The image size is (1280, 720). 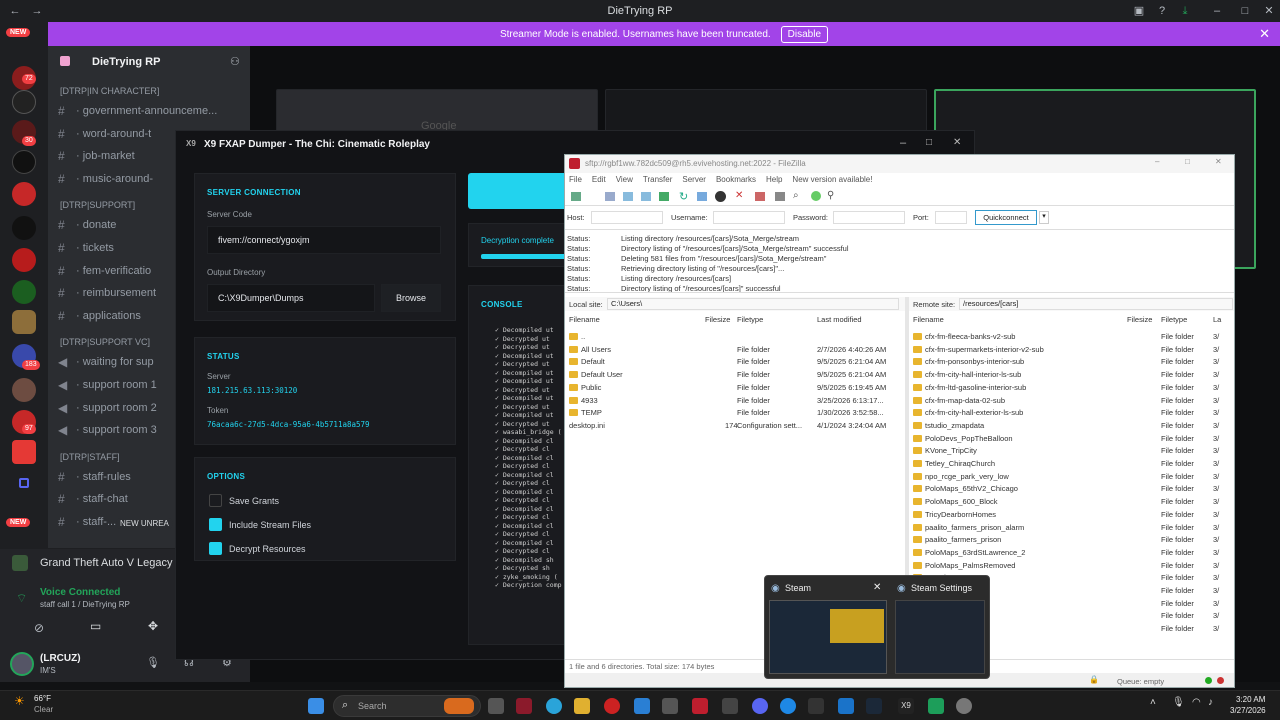 I want to click on channel-category: [DTRP|IN CHARACTER], so click(x=109, y=91).